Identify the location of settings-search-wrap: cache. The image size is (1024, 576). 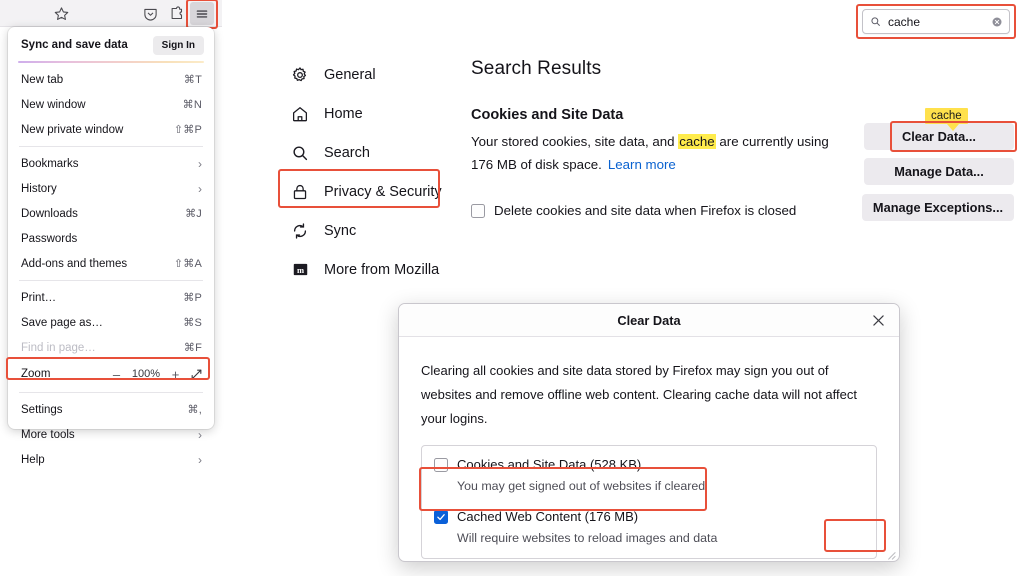
(936, 21).